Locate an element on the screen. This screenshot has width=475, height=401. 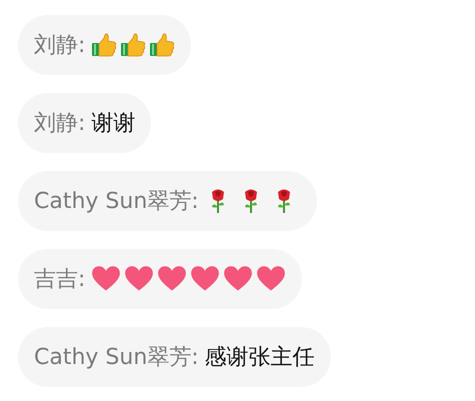
message-text: 谢谢 is located at coordinates (113, 124).